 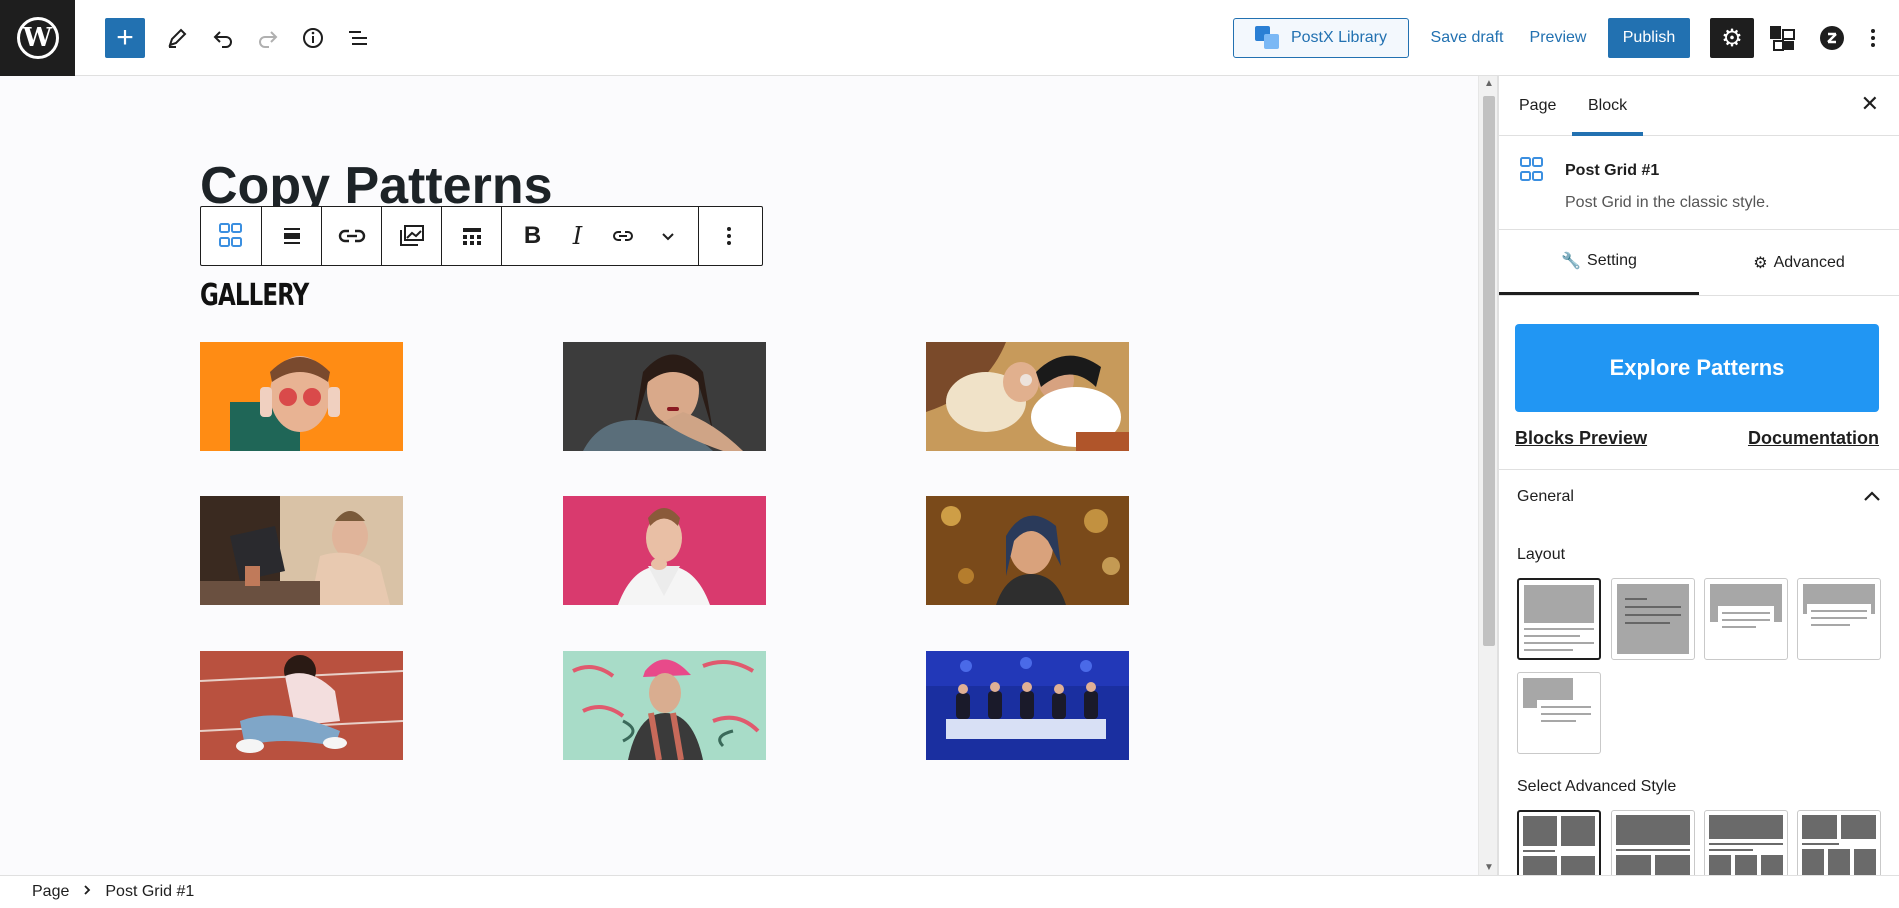 I want to click on breadcrumb-block: Post Grid #1, so click(x=149, y=892).